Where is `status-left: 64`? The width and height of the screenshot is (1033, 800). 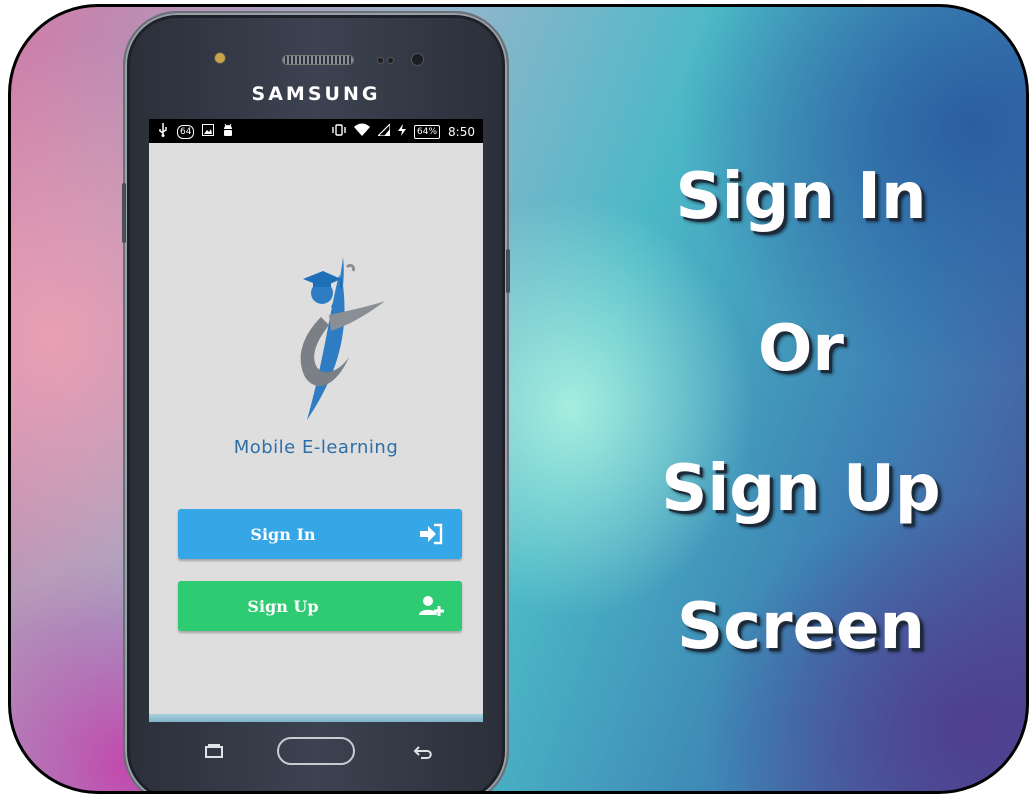 status-left: 64 is located at coordinates (195, 132).